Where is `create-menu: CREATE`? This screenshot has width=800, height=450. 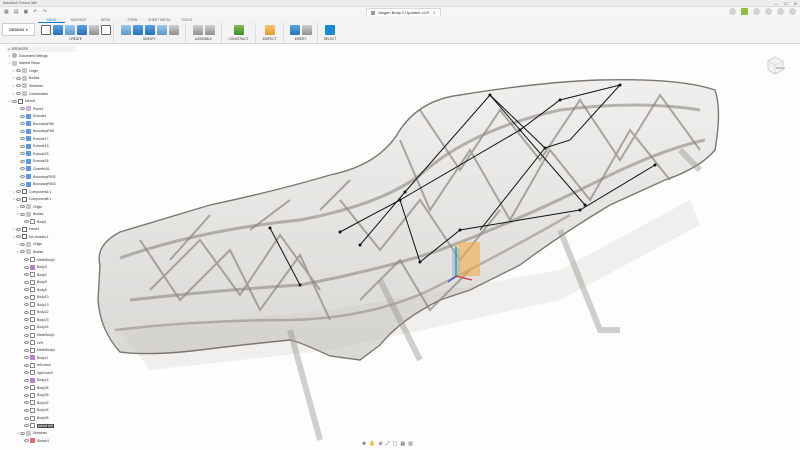 create-menu: CREATE is located at coordinates (75, 39).